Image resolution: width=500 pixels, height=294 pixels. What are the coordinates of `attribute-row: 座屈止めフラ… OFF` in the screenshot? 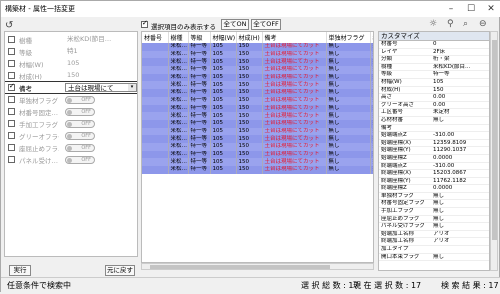 It's located at (71, 147).